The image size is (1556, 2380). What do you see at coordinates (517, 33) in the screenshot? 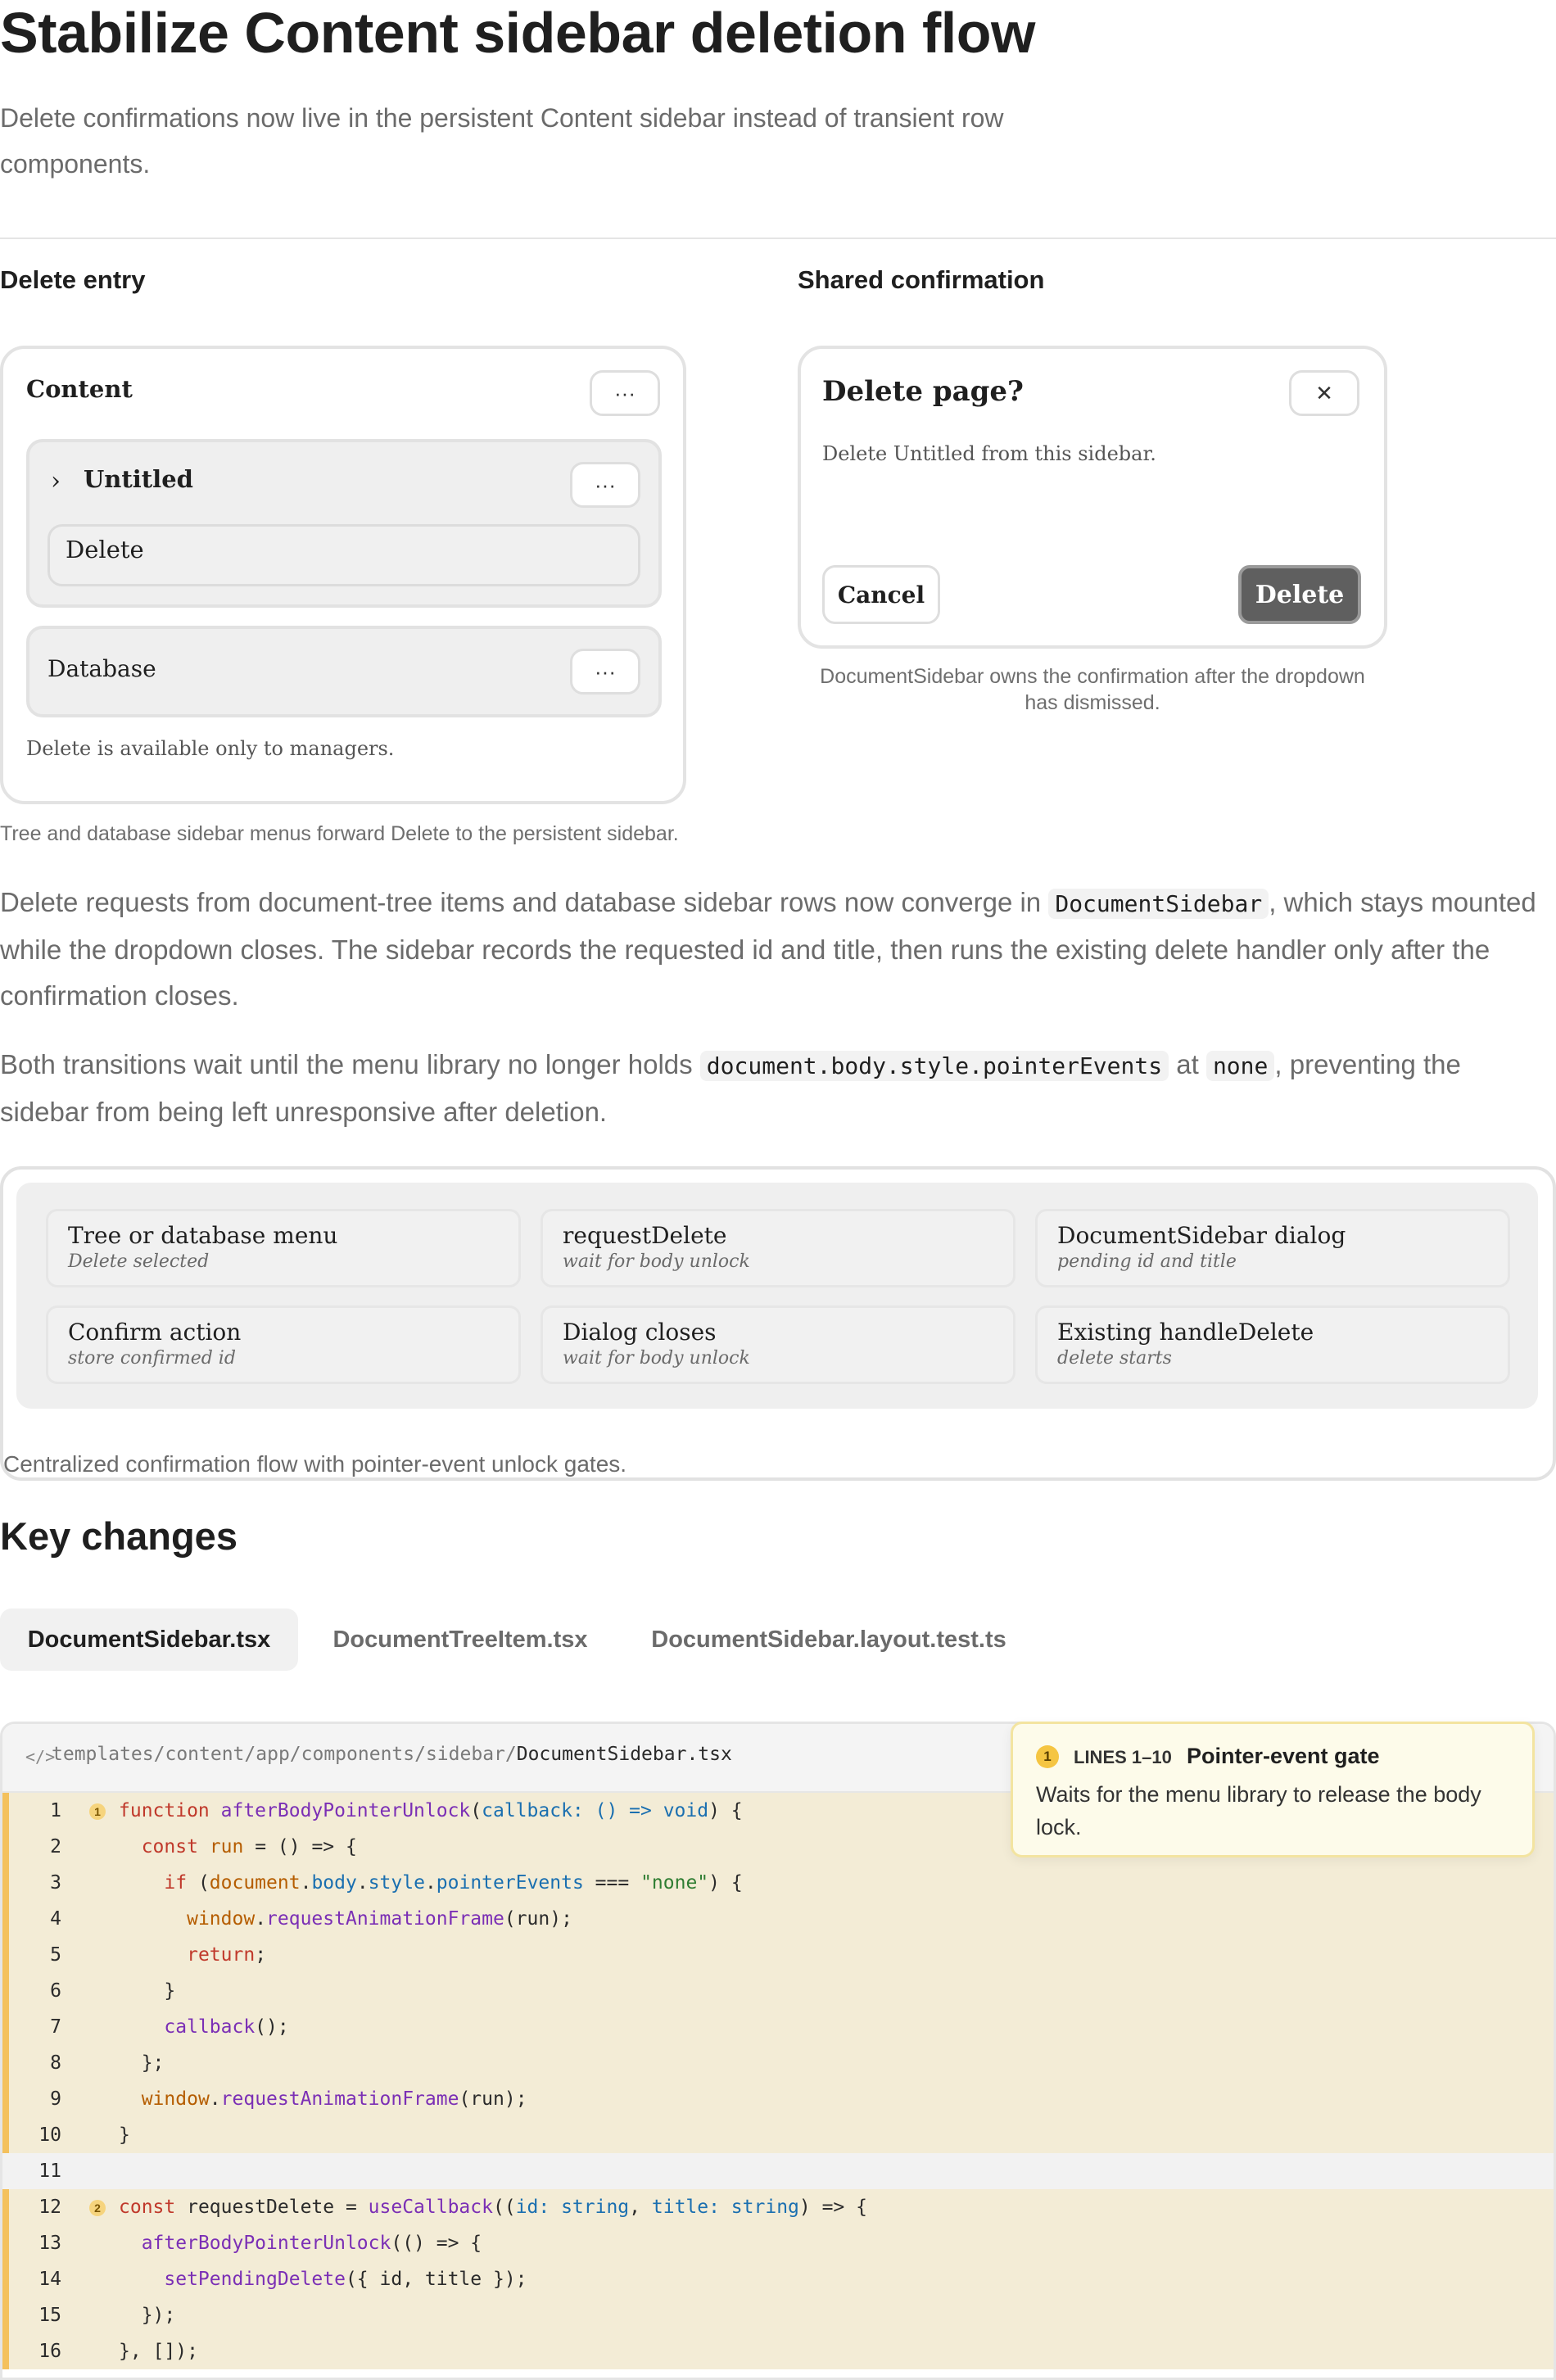
I see `page-title: Stabilize Content sidebar deletion flow` at bounding box center [517, 33].